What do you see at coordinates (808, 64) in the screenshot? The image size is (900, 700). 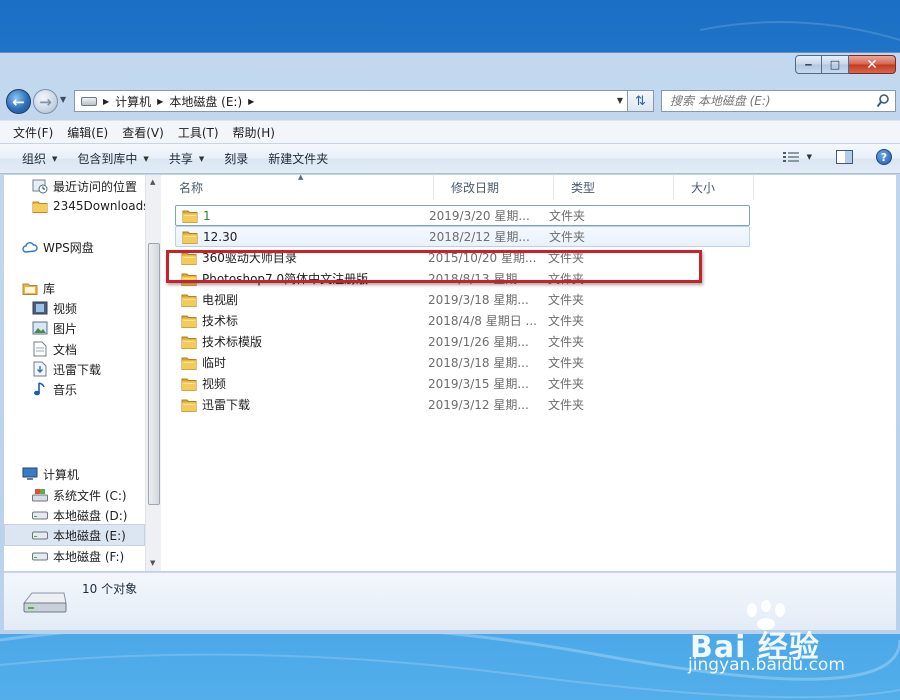 I see `minimize-button: ‒` at bounding box center [808, 64].